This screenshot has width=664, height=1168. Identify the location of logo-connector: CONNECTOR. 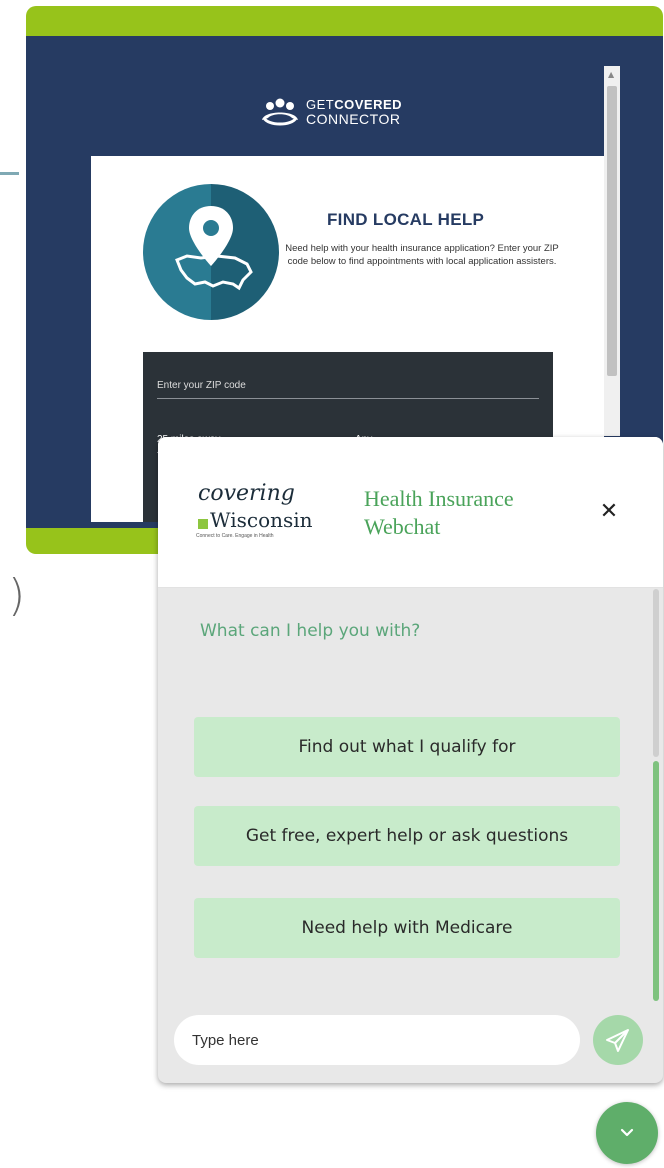
(353, 119).